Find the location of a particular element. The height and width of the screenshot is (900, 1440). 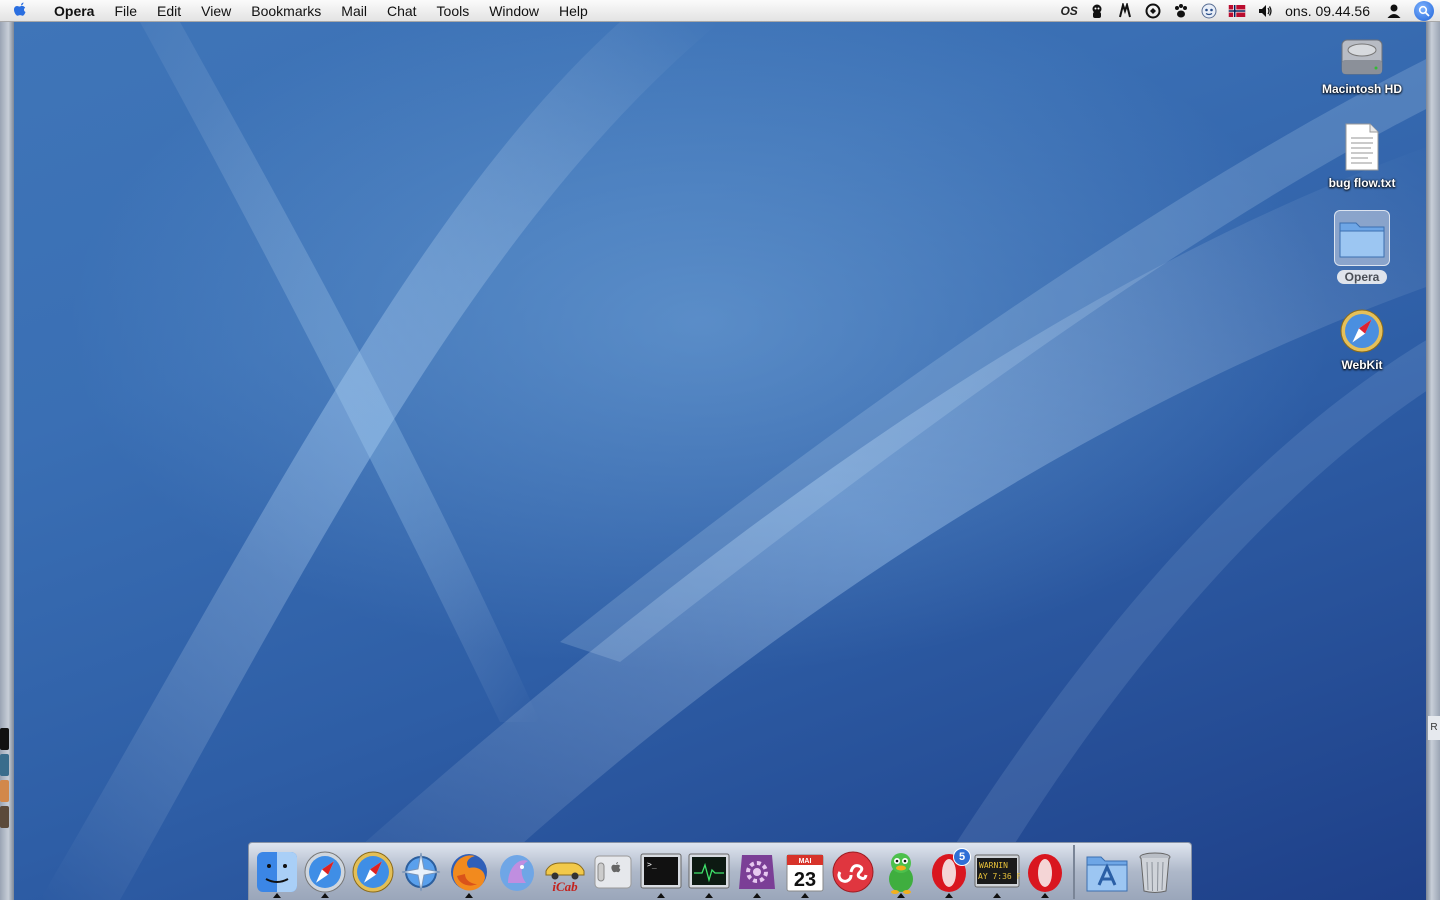

paw-icon is located at coordinates (1181, 11).